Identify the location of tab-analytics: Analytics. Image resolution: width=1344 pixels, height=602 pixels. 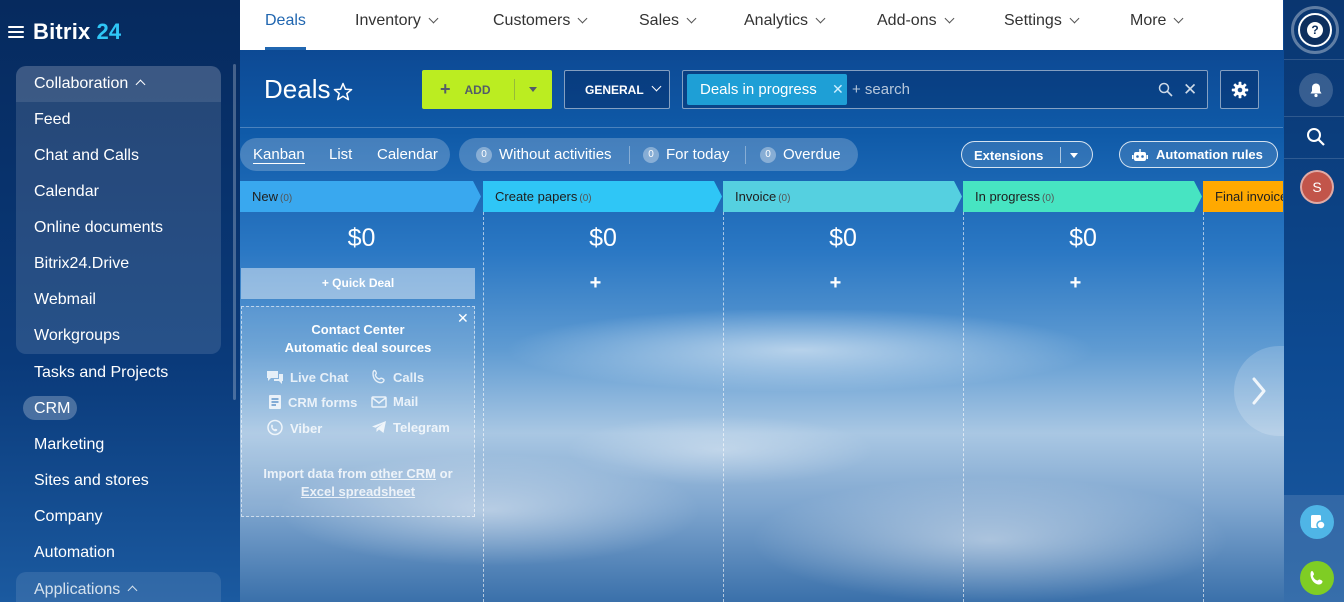
(785, 25).